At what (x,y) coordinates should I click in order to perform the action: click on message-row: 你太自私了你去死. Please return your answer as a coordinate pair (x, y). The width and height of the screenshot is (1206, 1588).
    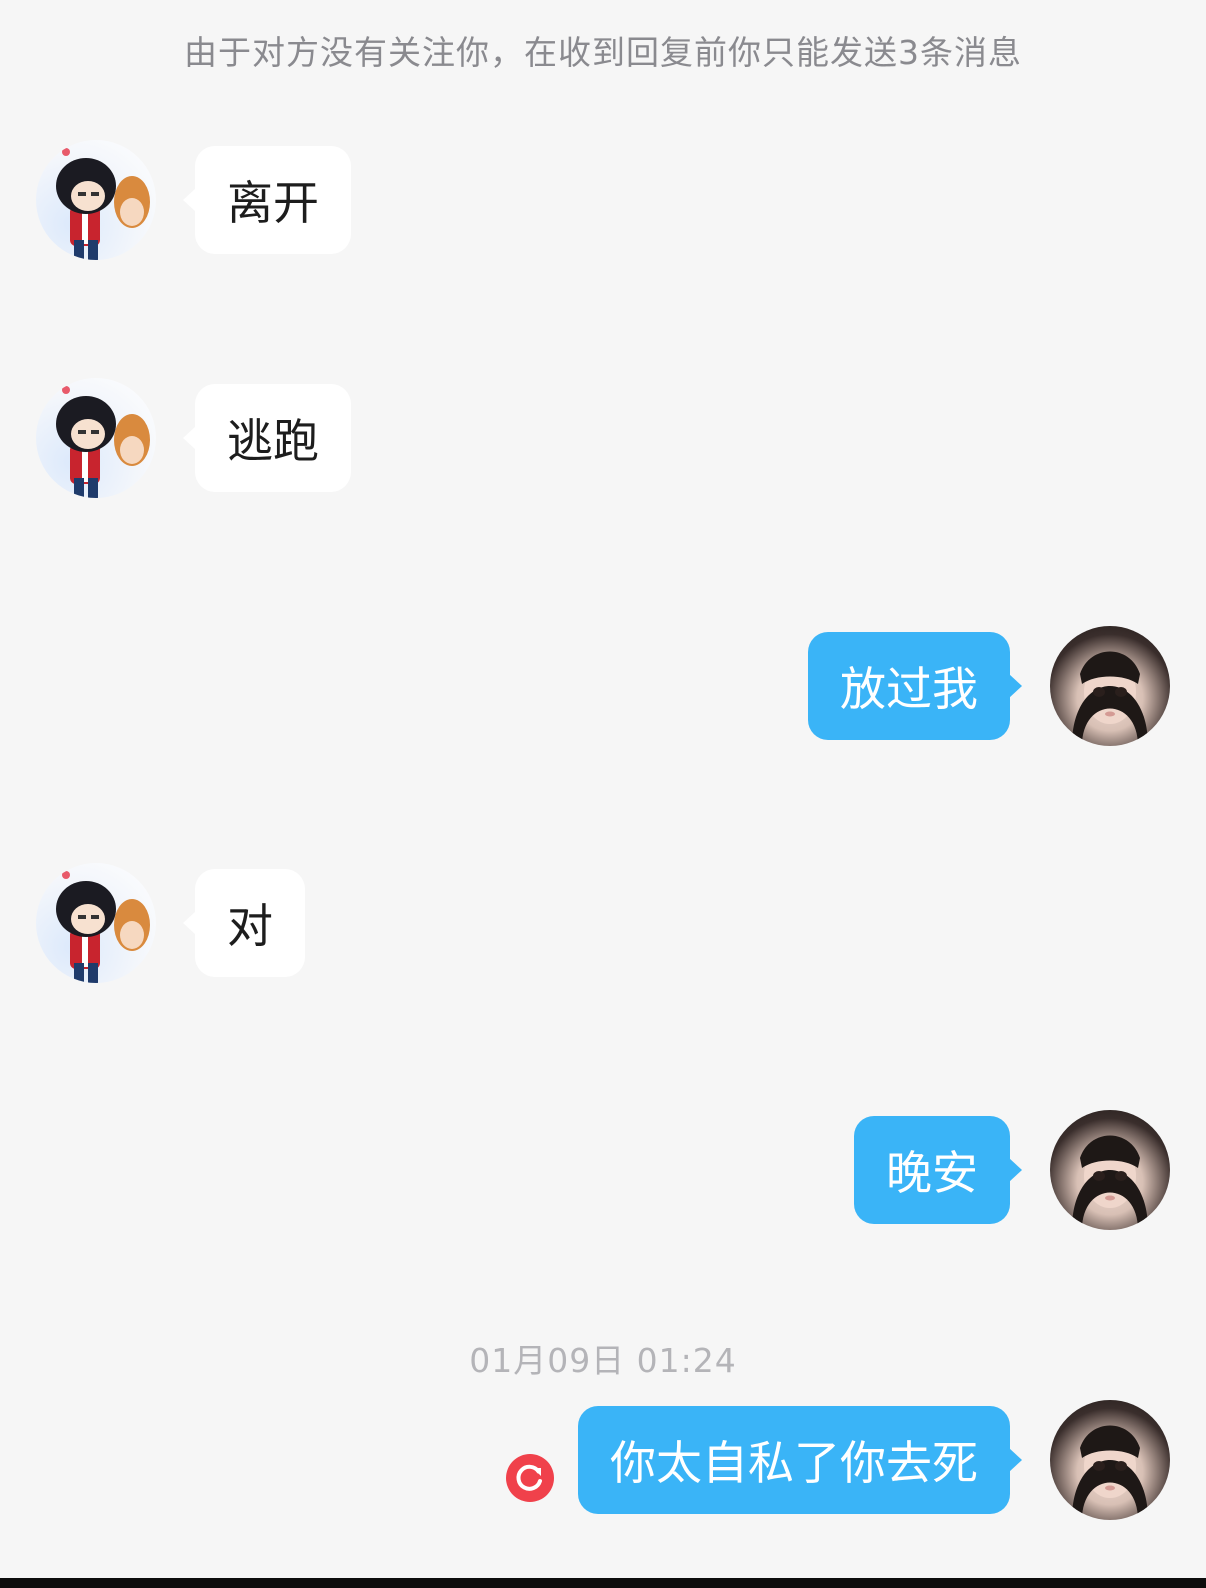
    Looking at the image, I should click on (603, 1460).